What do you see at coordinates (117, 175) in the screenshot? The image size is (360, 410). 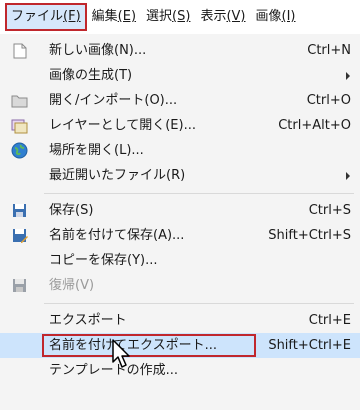 I see `menu-item-label: 最近開いたファイル(R)` at bounding box center [117, 175].